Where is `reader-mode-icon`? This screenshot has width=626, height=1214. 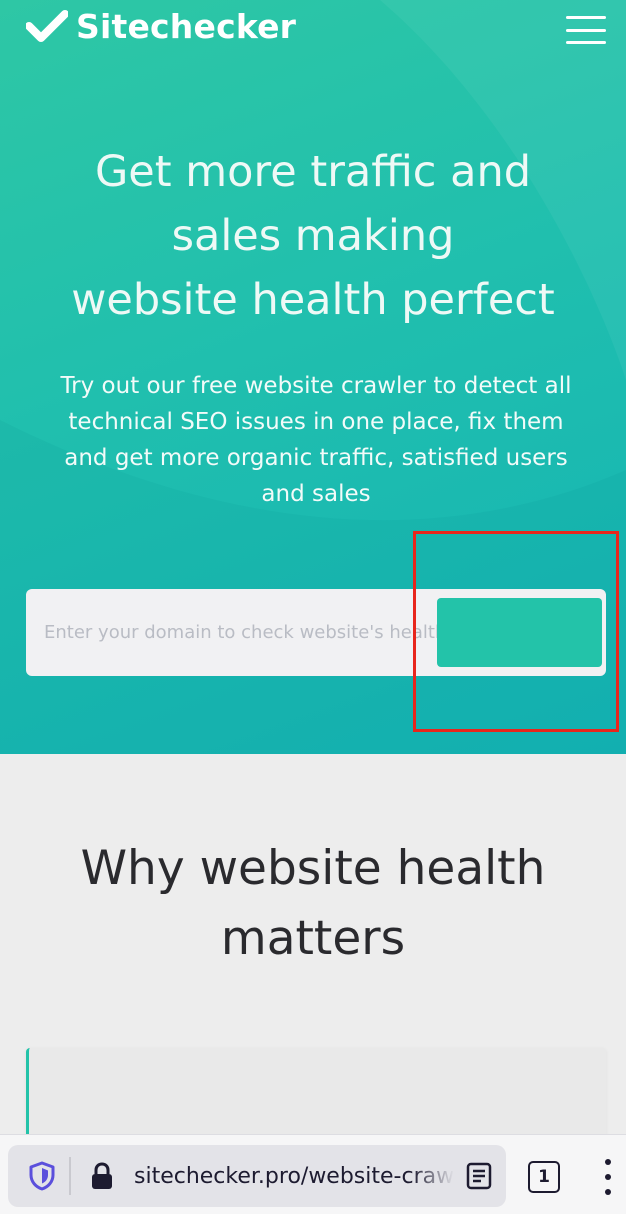
reader-mode-icon is located at coordinates (479, 1176).